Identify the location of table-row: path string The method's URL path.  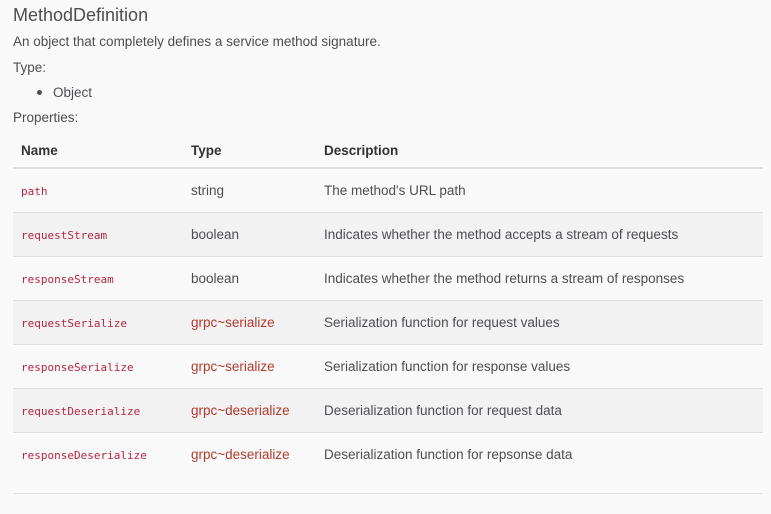
(388, 190).